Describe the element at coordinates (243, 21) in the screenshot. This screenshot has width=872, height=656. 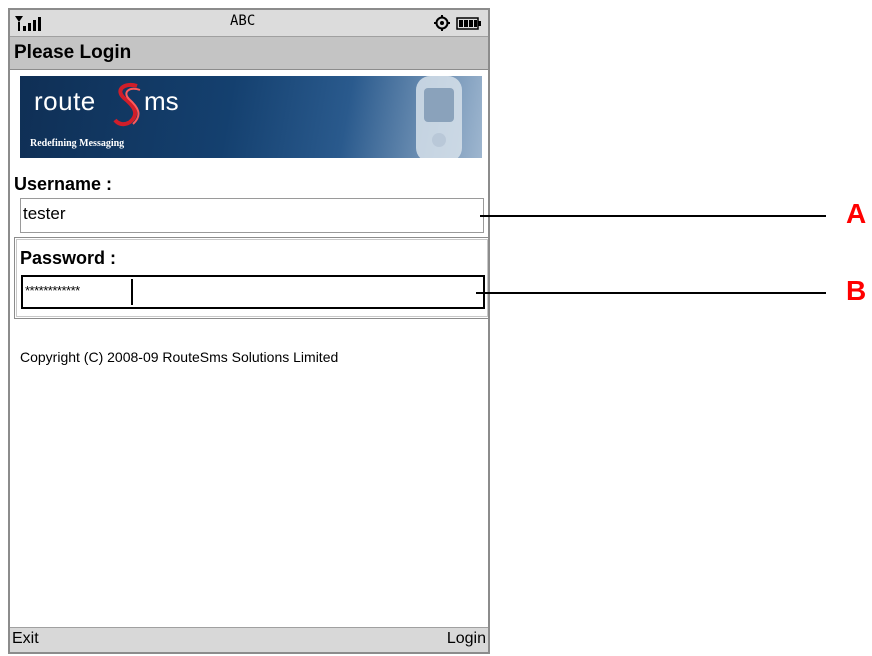
I see `network-label: ABC` at that location.